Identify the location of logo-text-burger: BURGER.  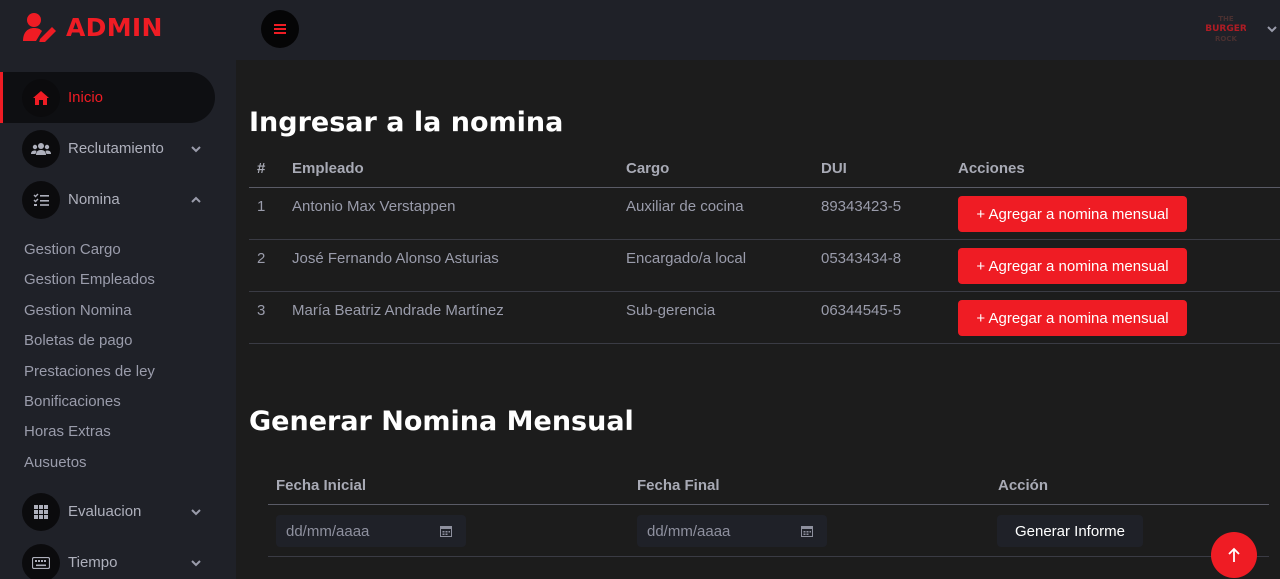
(1226, 29).